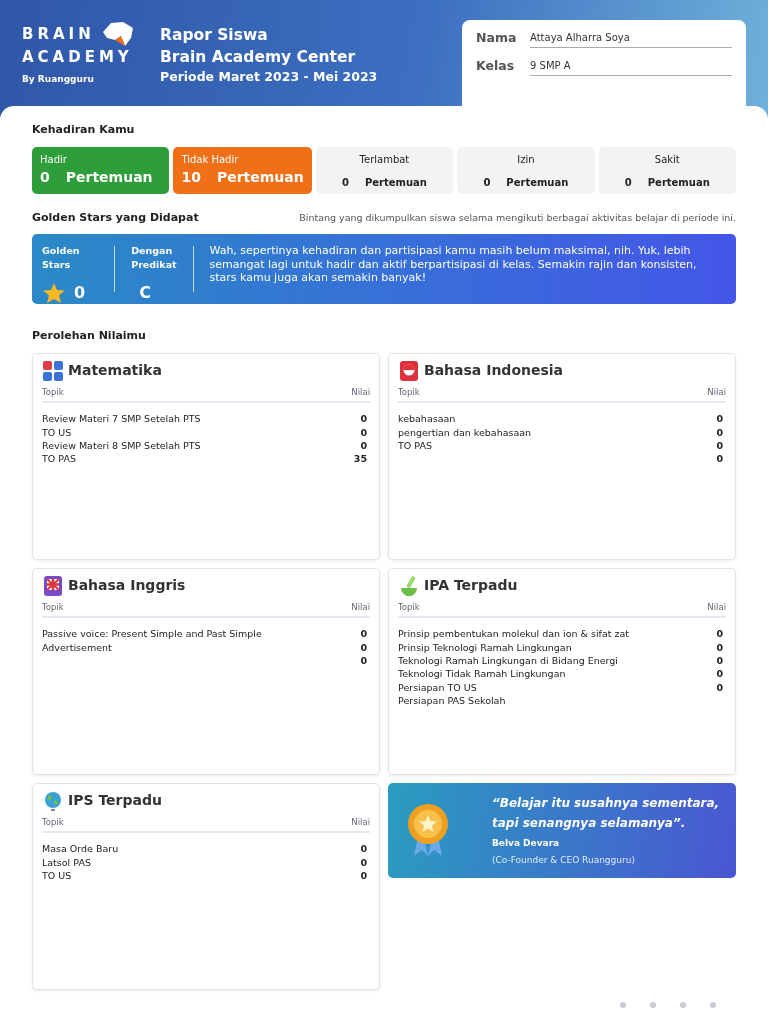  What do you see at coordinates (145, 292) in the screenshot?
I see `grade-value: C` at bounding box center [145, 292].